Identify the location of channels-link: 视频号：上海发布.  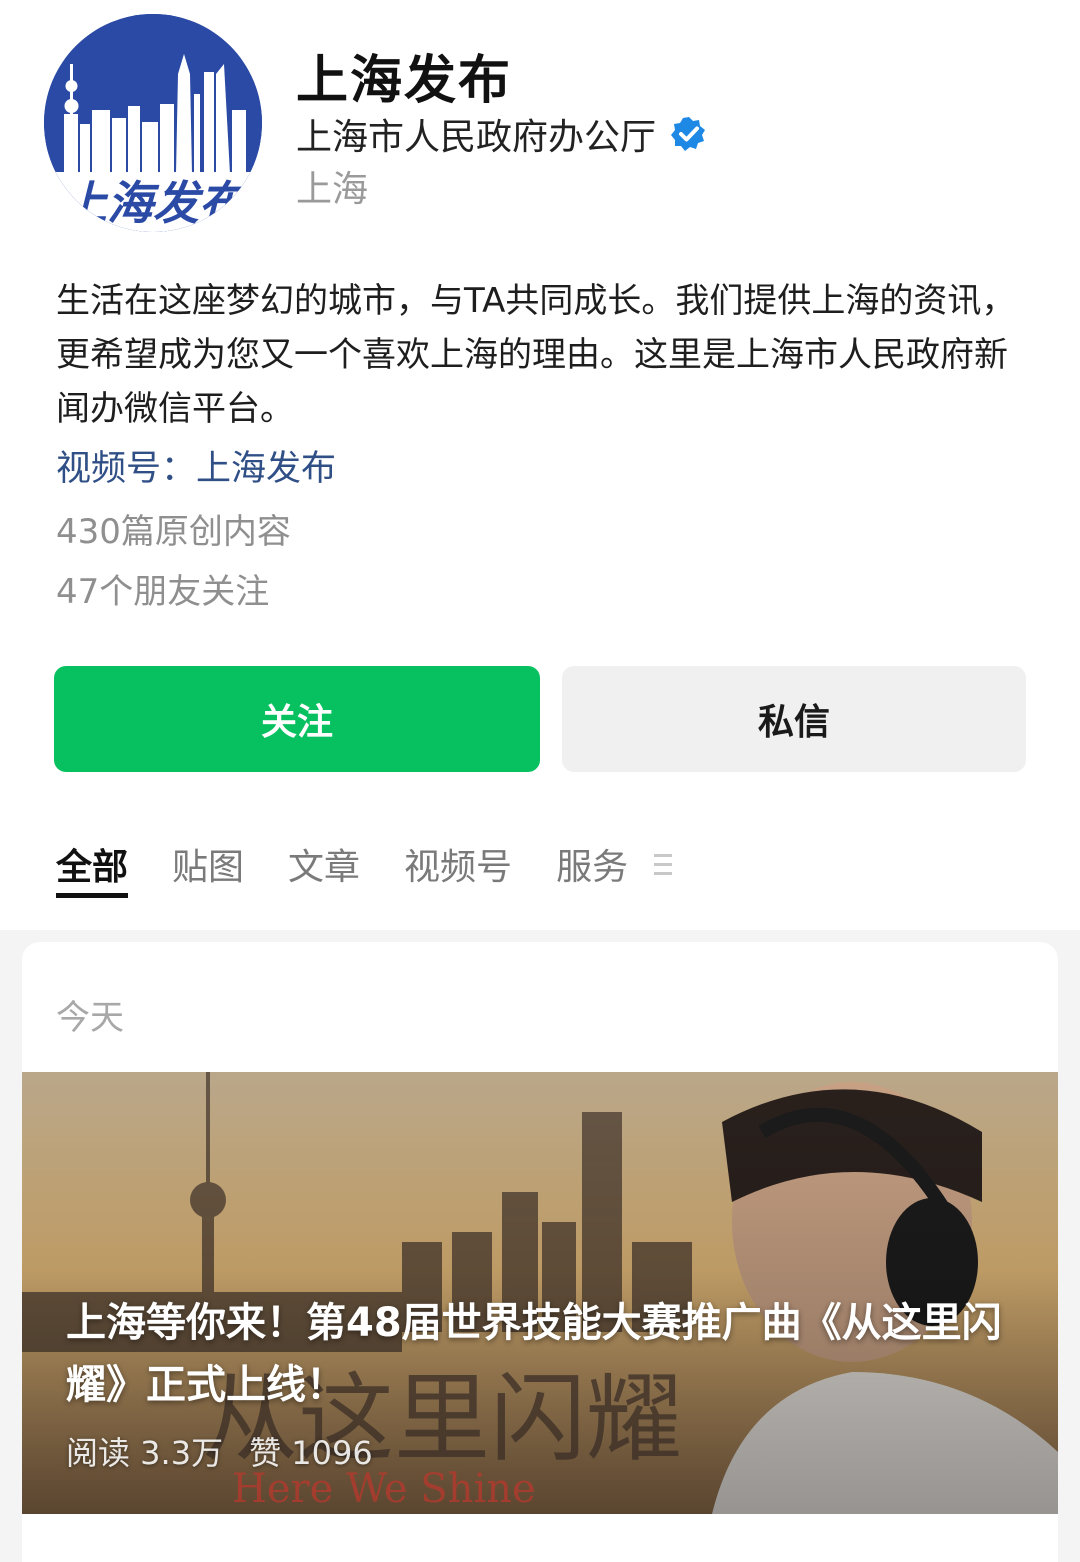
(196, 465).